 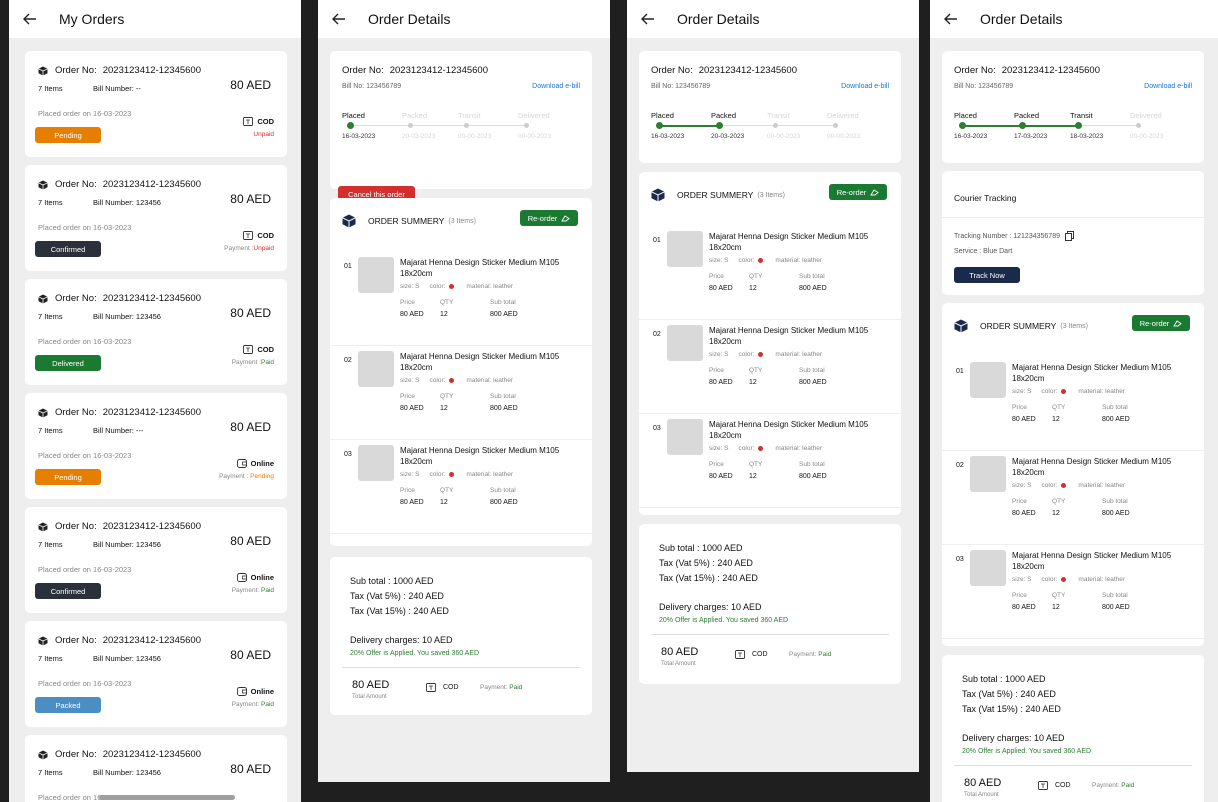 What do you see at coordinates (981, 795) in the screenshot?
I see `total-amount-label: Total Amount` at bounding box center [981, 795].